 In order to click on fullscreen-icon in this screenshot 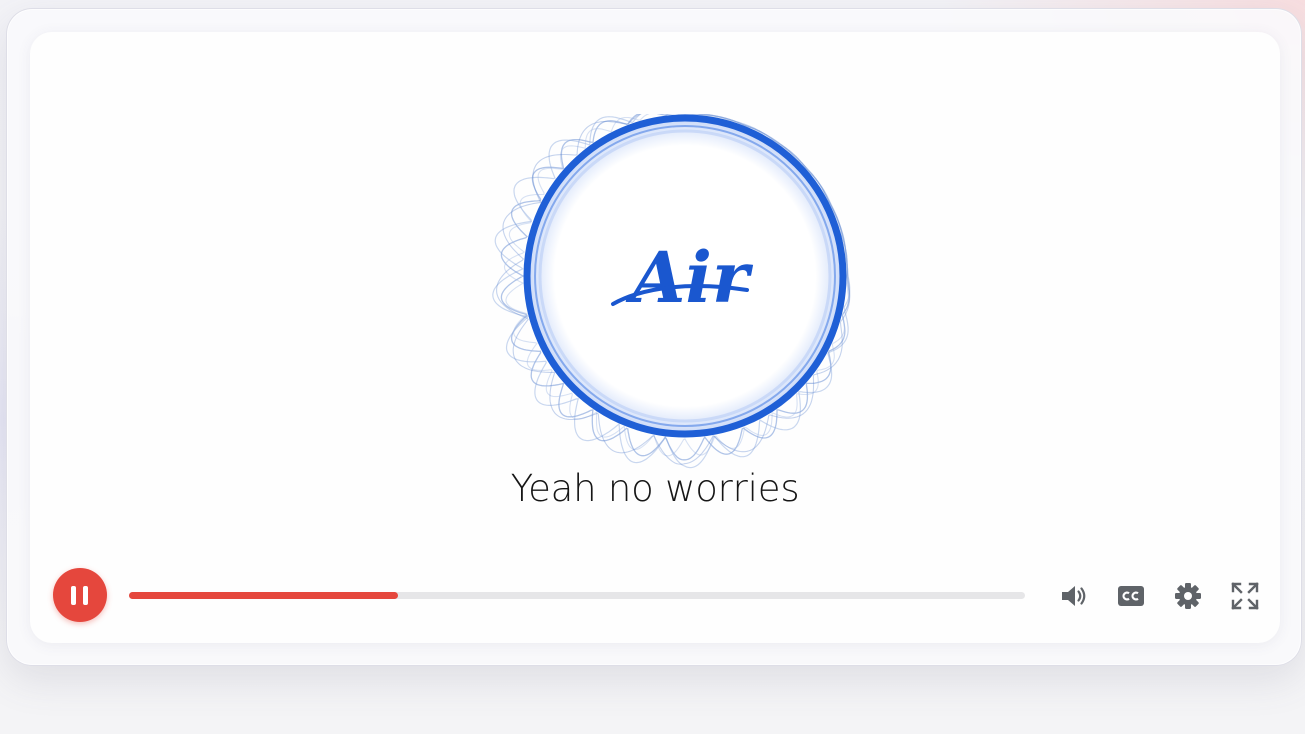, I will do `click(1245, 596)`.